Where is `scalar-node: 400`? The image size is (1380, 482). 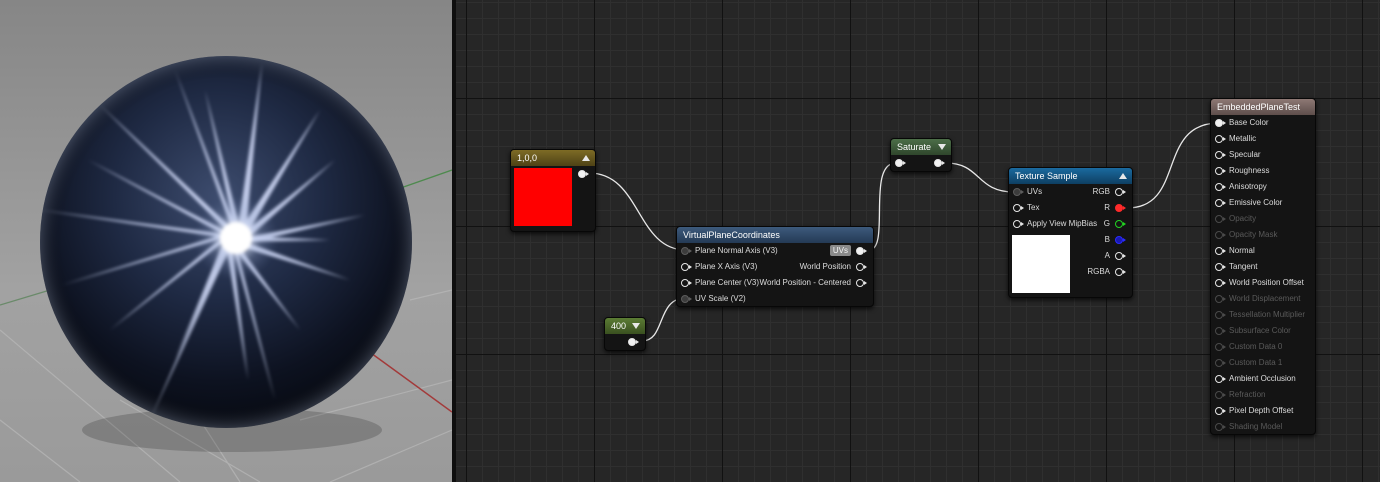 scalar-node: 400 is located at coordinates (625, 334).